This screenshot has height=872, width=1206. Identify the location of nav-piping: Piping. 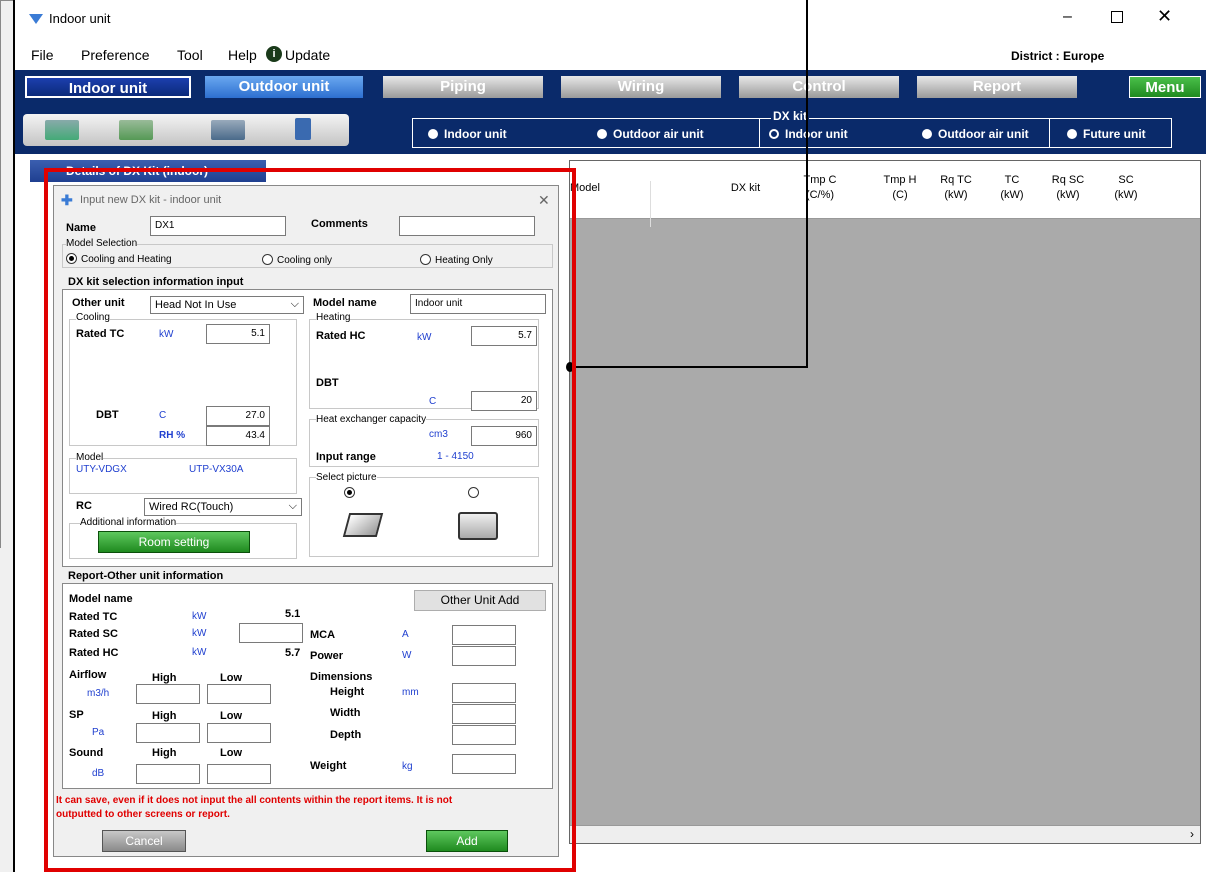
(463, 87).